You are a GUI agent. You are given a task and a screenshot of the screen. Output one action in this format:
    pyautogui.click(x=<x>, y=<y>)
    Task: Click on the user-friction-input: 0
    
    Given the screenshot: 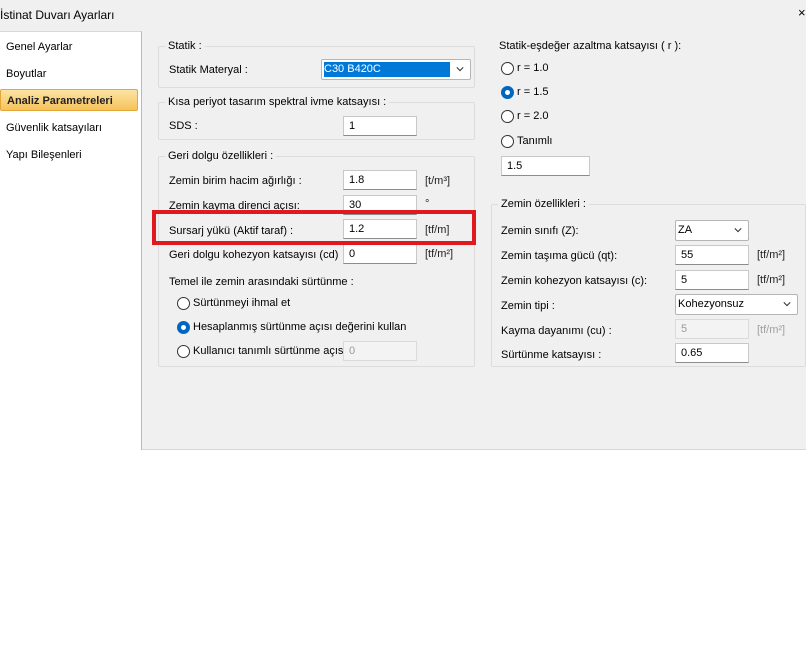 What is the action you would take?
    pyautogui.click(x=380, y=351)
    